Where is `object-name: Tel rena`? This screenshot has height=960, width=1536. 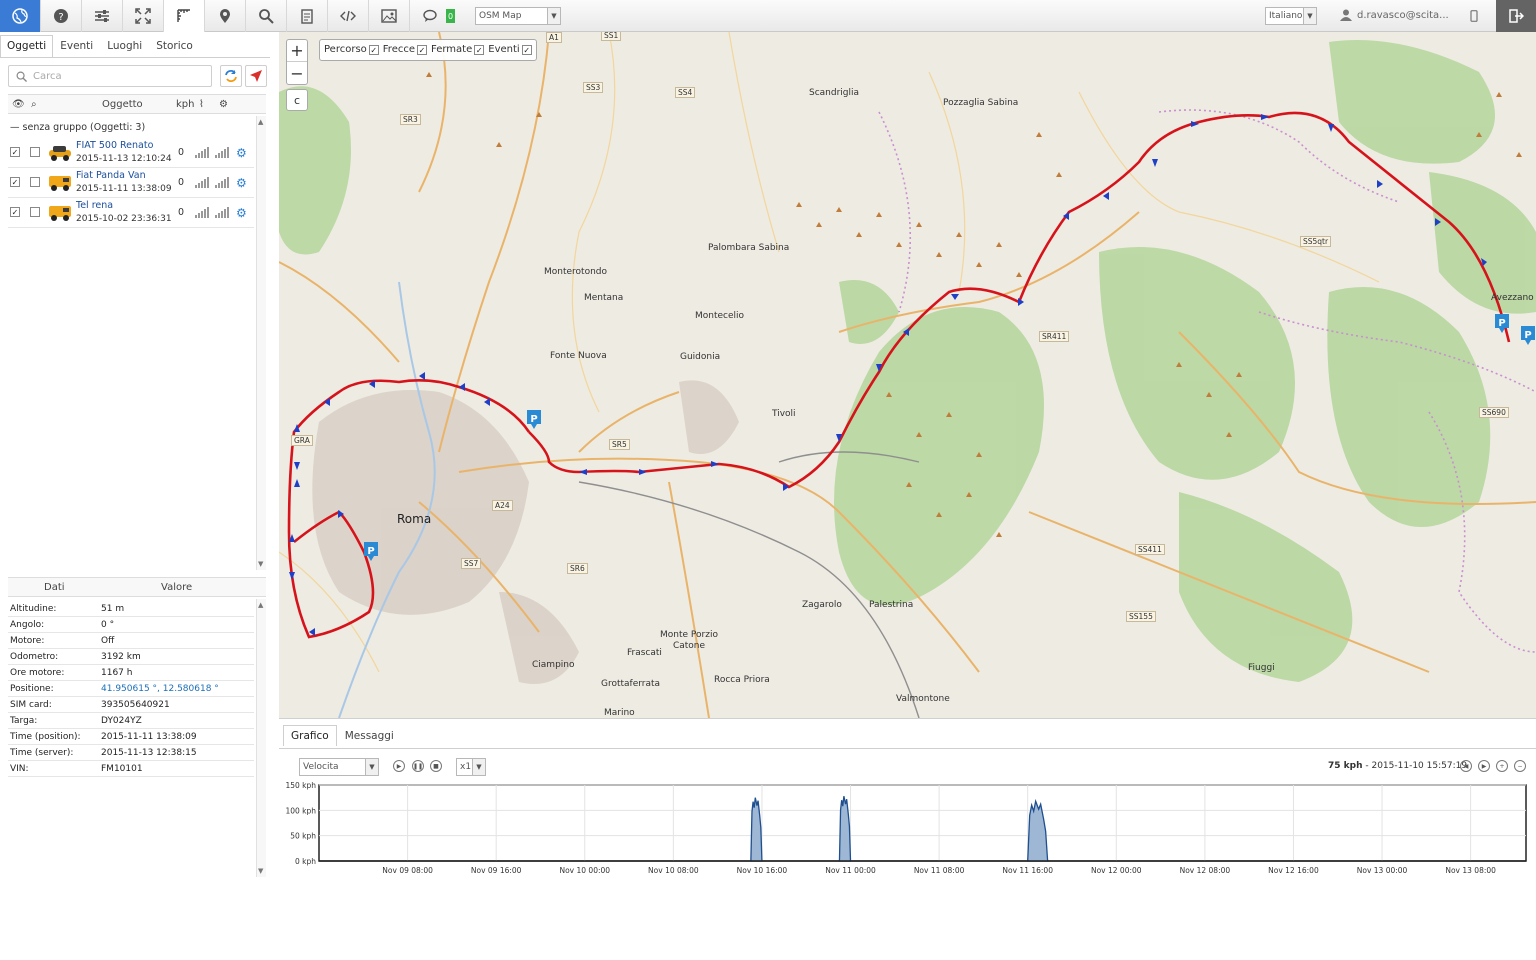 object-name: Tel rena is located at coordinates (94, 205).